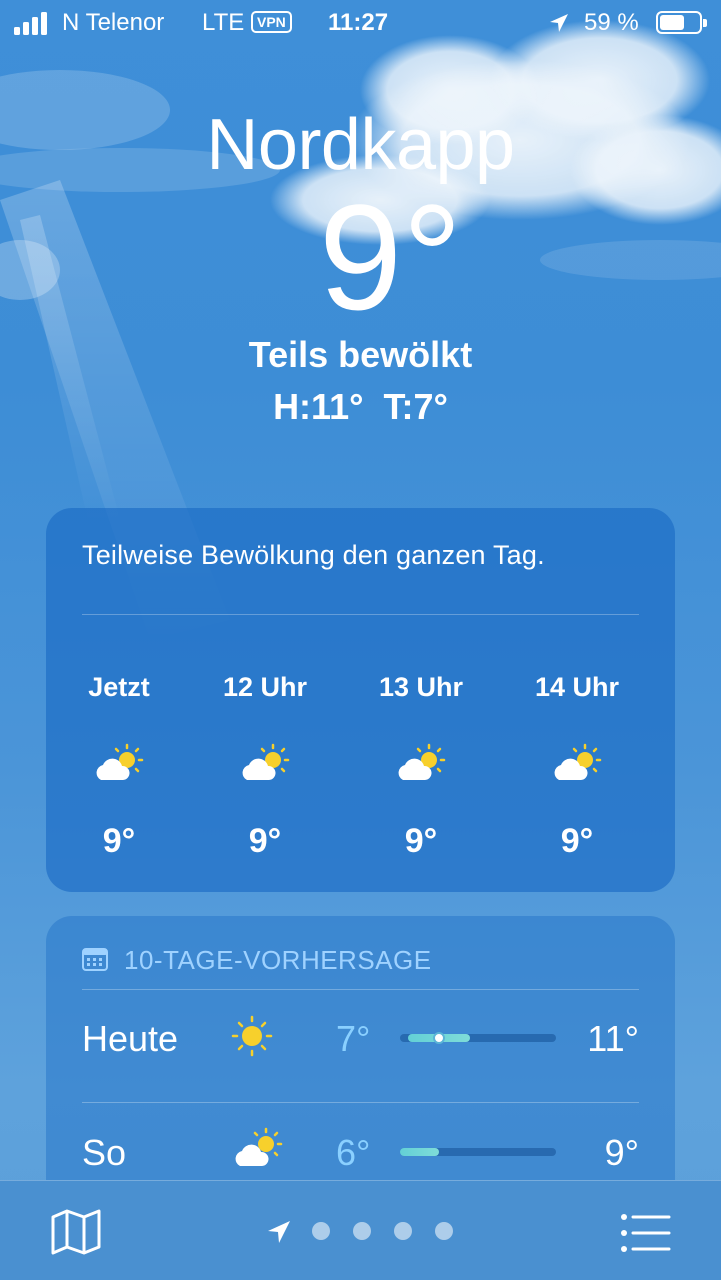 This screenshot has height=1280, width=721. Describe the element at coordinates (559, 23) in the screenshot. I see `location-services-icon` at that location.